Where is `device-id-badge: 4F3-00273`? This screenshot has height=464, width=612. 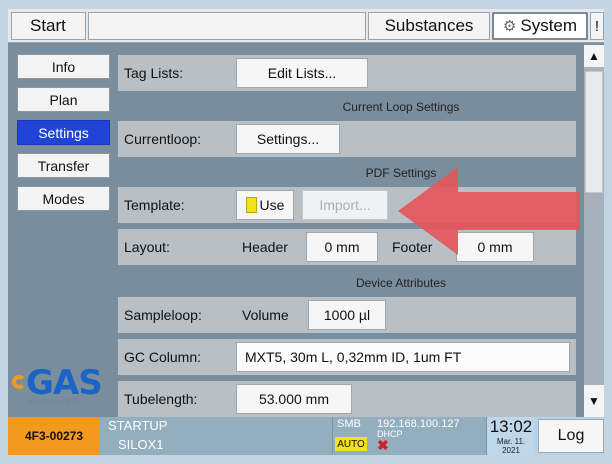 device-id-badge: 4F3-00273 is located at coordinates (54, 436).